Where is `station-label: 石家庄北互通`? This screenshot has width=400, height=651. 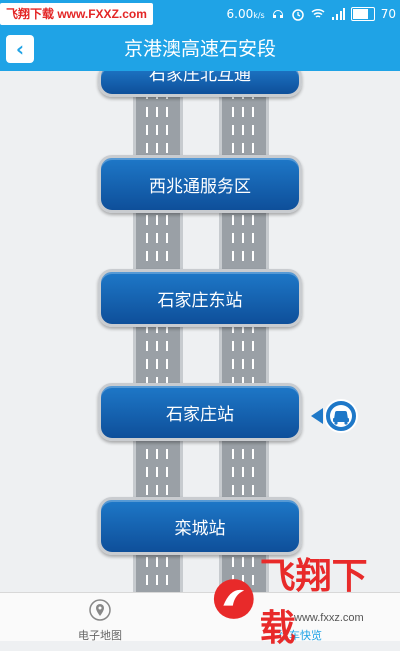
station-label: 石家庄北互通 is located at coordinates (200, 78).